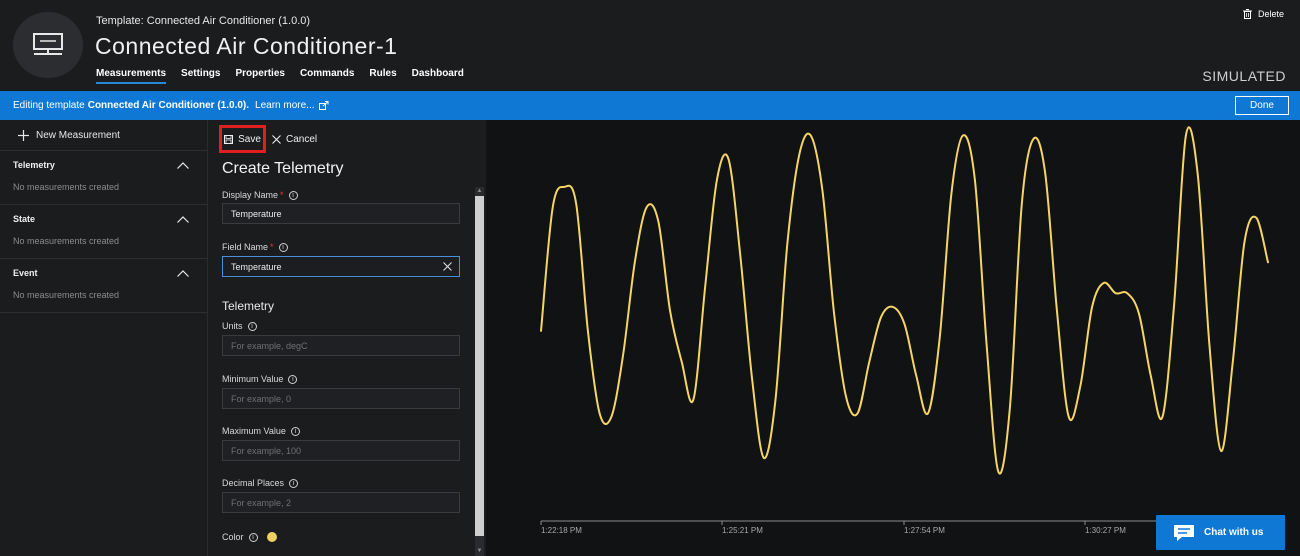 This screenshot has width=1300, height=556. What do you see at coordinates (253, 379) in the screenshot?
I see `min-value-label-text: Minimum Value` at bounding box center [253, 379].